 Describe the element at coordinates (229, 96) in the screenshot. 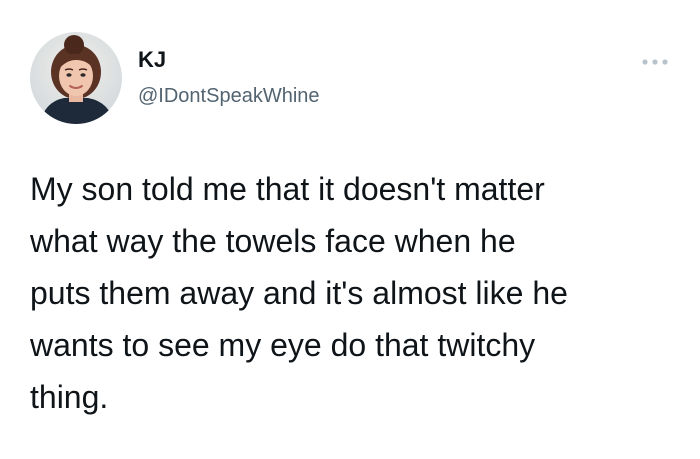

I see `user-handle: @IDontSpeakWhine` at that location.